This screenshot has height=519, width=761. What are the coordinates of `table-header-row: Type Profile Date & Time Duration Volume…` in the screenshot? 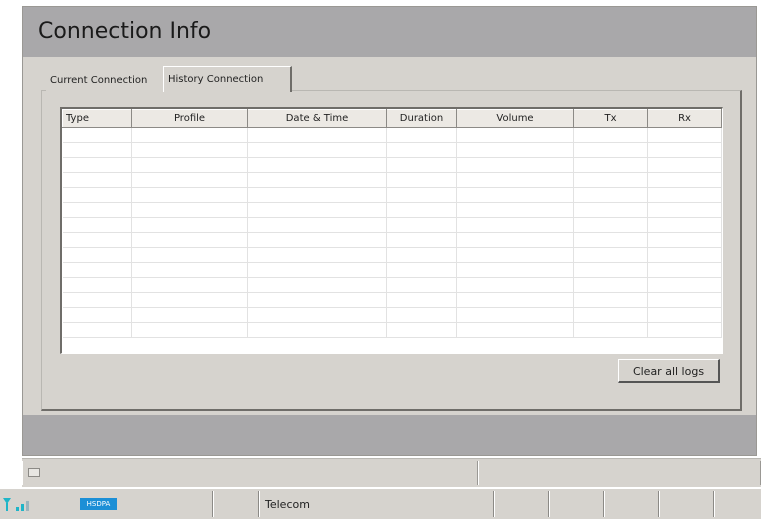 It's located at (392, 118).